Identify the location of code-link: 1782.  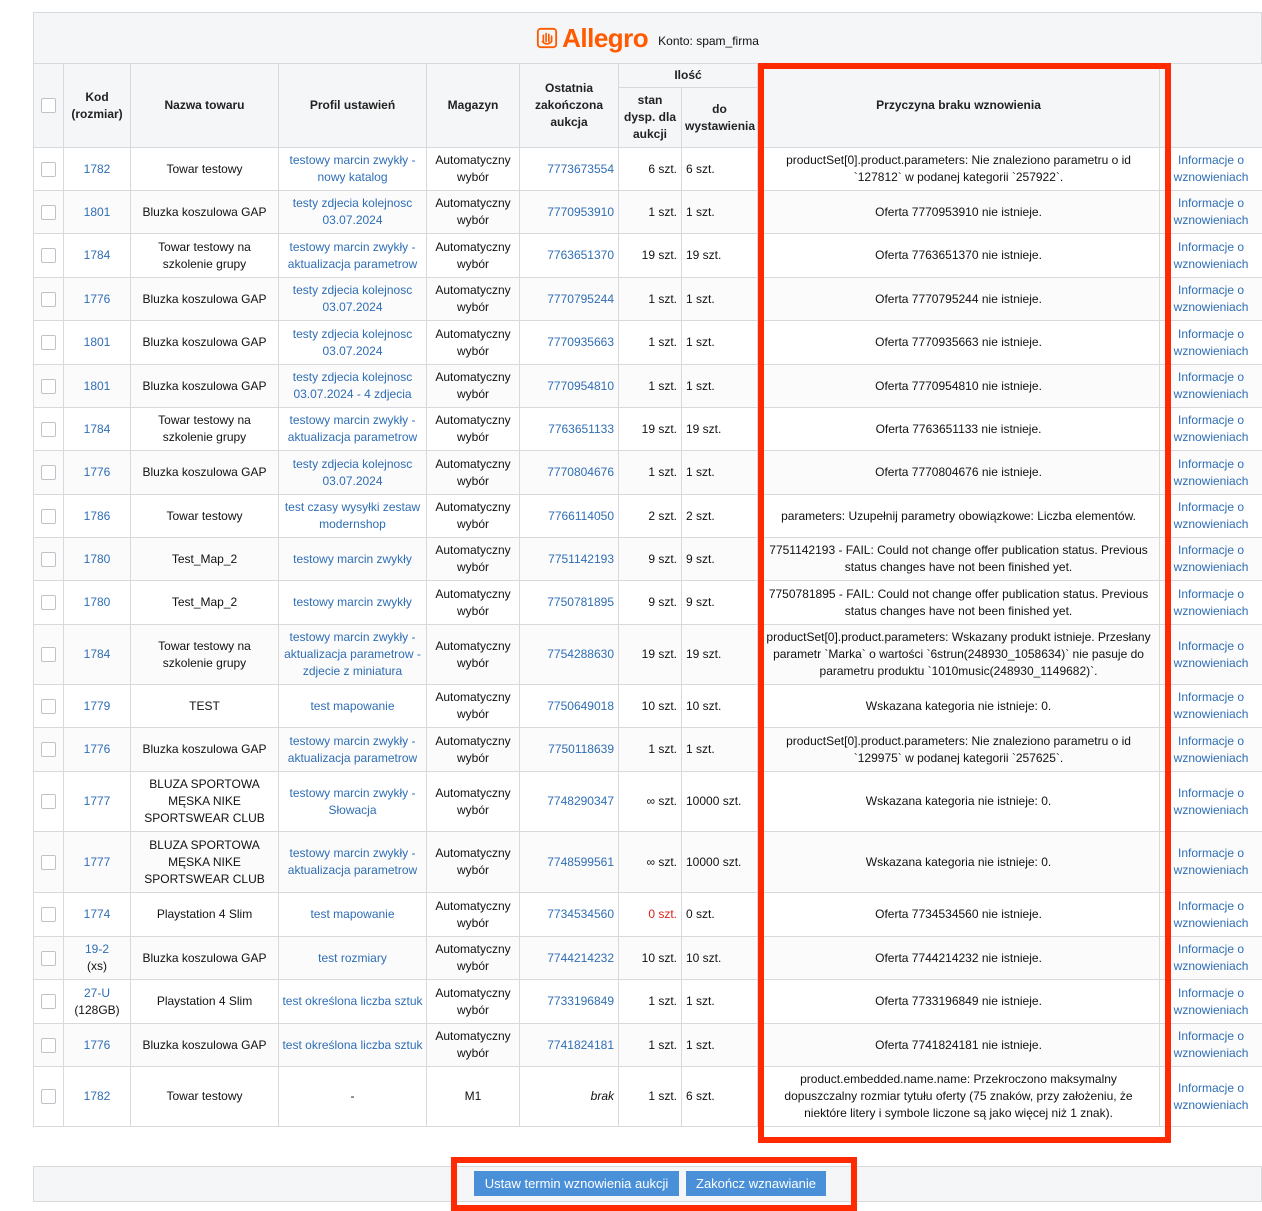
(97, 169).